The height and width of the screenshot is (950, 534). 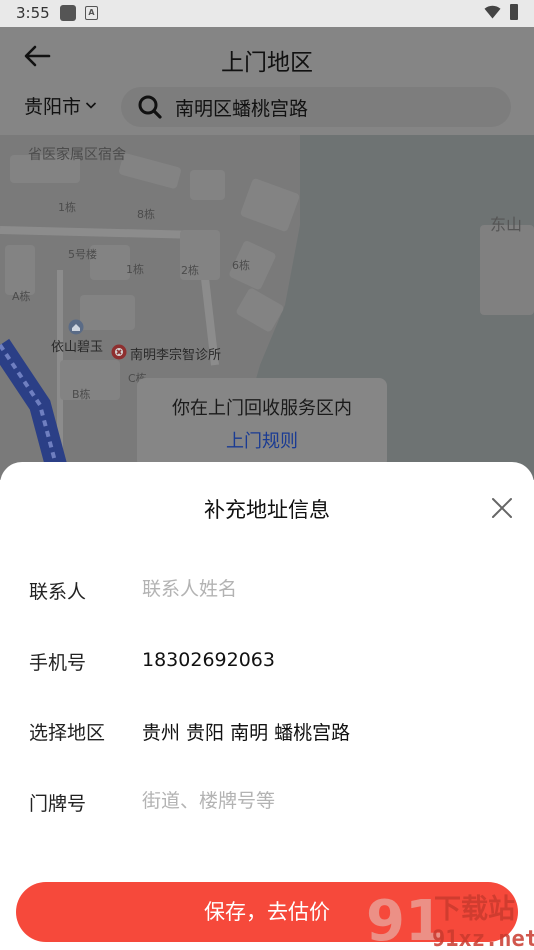 What do you see at coordinates (58, 592) in the screenshot?
I see `contact-label: 联系人` at bounding box center [58, 592].